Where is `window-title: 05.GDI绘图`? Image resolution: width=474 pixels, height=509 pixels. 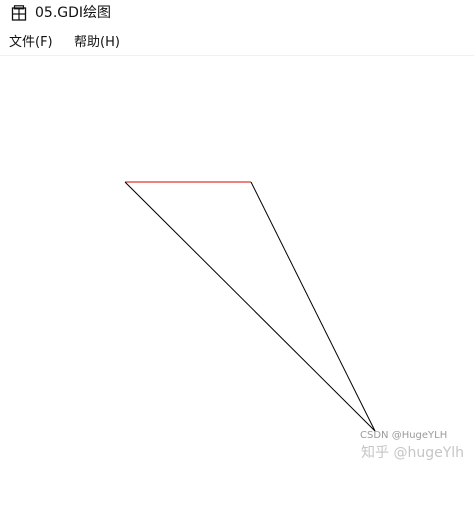
window-title: 05.GDI绘图 is located at coordinates (73, 13).